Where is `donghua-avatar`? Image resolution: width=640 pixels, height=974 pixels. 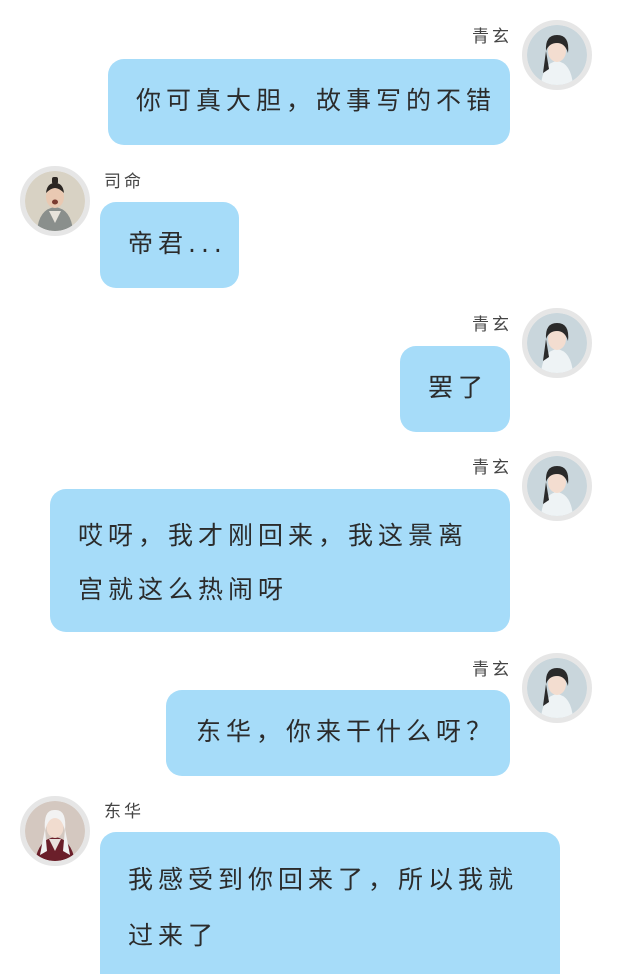
donghua-avatar is located at coordinates (55, 831).